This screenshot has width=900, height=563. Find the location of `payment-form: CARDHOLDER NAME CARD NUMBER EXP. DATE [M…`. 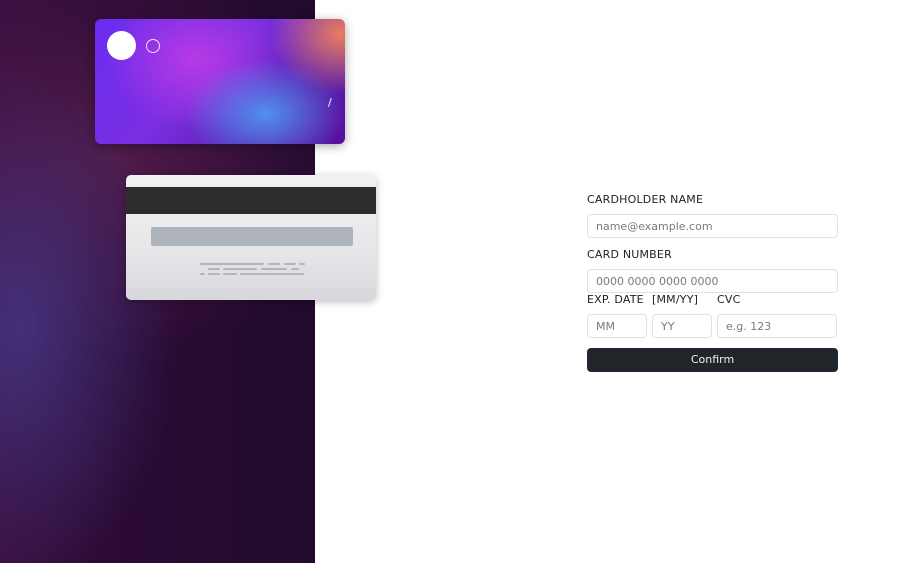

payment-form: CARDHOLDER NAME CARD NUMBER EXP. DATE [M… is located at coordinates (712, 282).